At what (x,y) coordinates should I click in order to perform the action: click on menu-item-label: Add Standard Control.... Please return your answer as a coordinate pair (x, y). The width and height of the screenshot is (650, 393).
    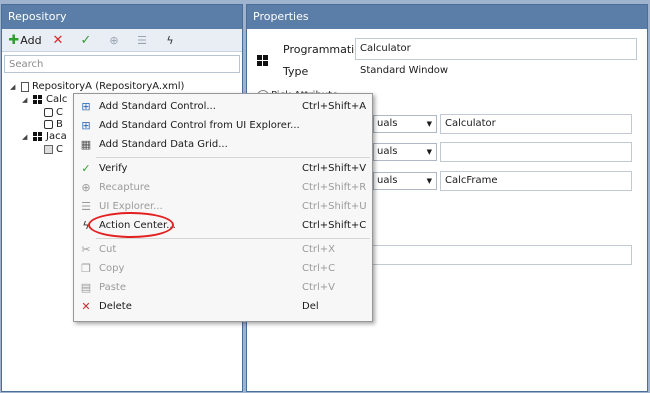
    Looking at the image, I should click on (157, 106).